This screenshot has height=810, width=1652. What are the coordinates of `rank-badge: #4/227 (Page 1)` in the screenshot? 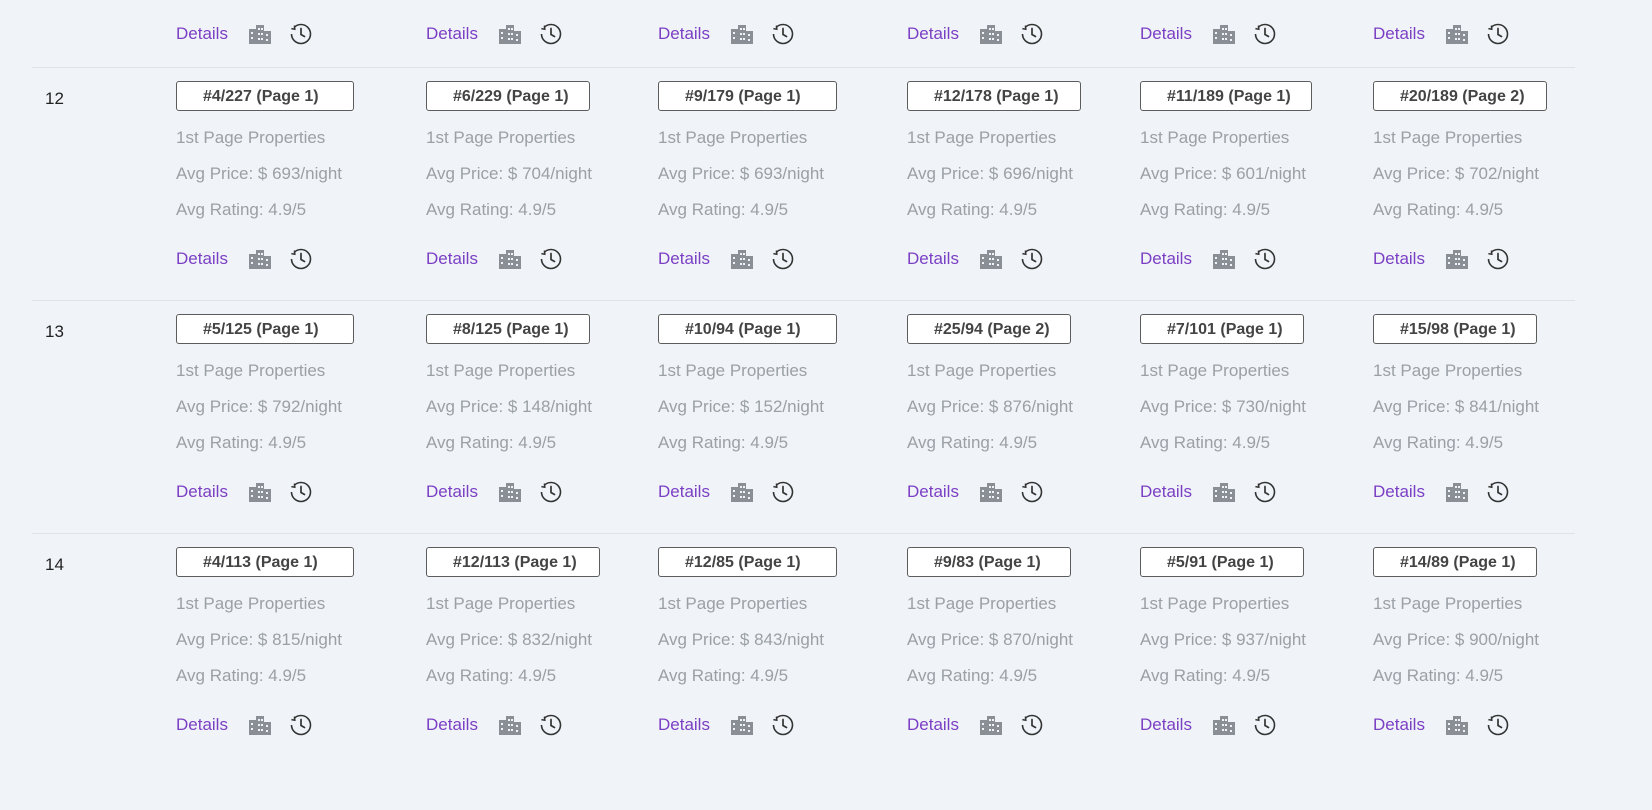 It's located at (265, 96).